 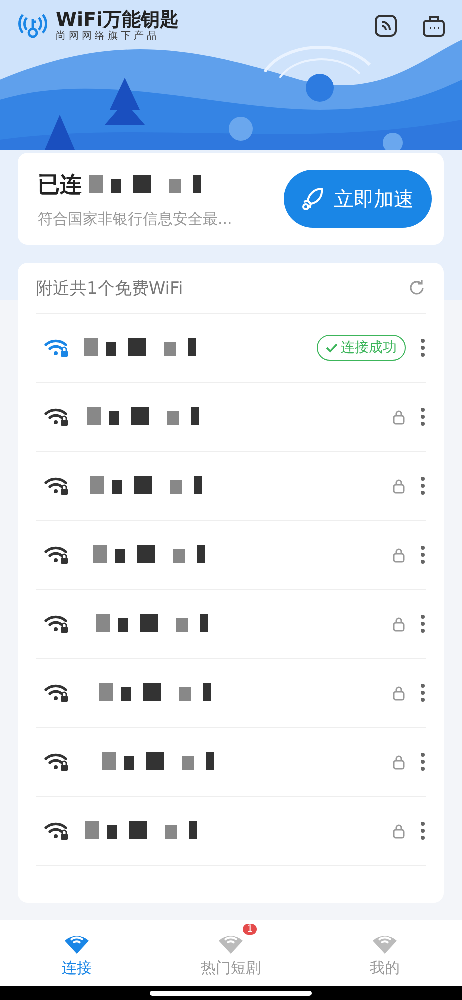 I want to click on rocket-icon, so click(x=313, y=199).